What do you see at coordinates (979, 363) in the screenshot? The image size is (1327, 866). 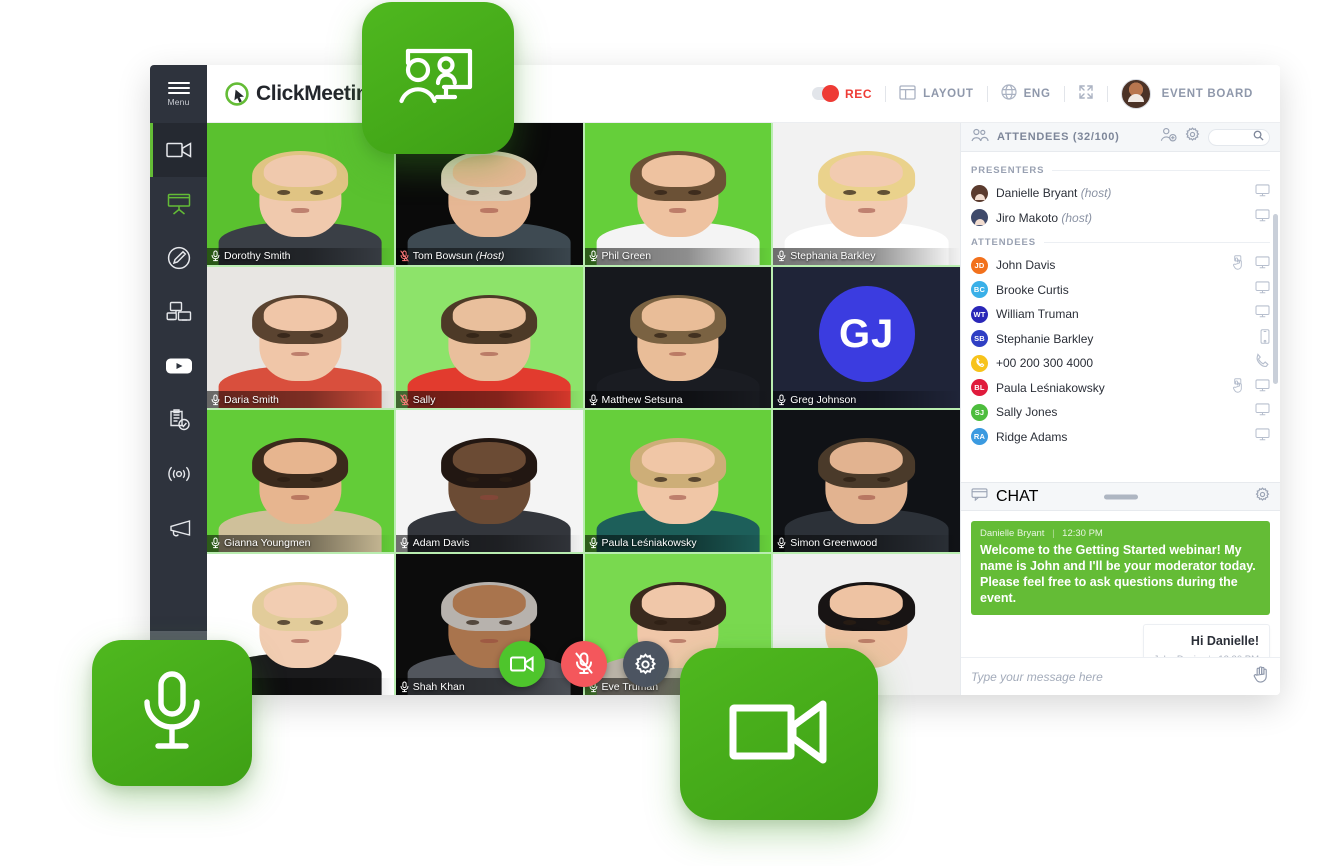 I see `phone-avatar-icon` at bounding box center [979, 363].